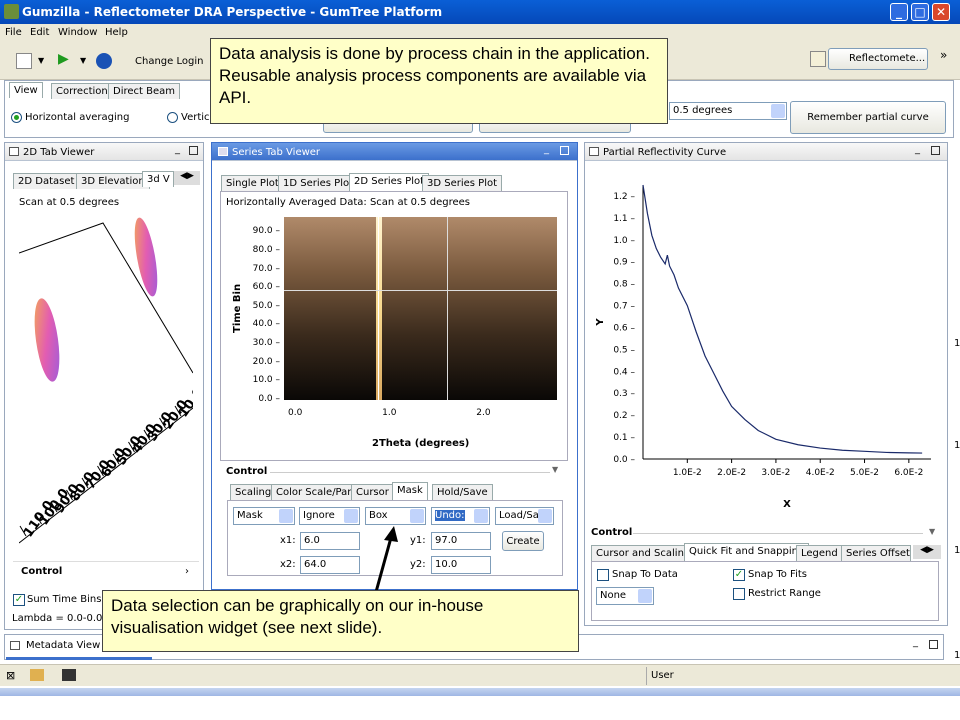 The width and height of the screenshot is (960, 720). I want to click on tab-series-offsets: Series Offsets, so click(876, 553).